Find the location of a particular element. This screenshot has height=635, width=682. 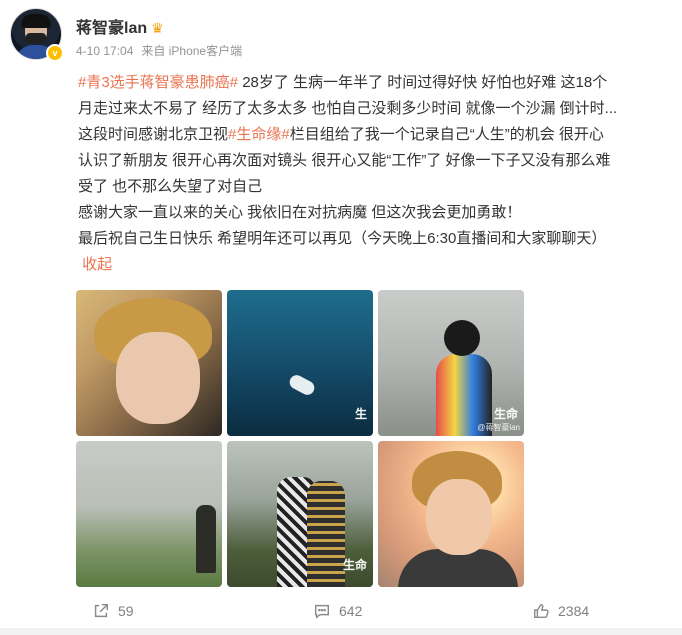

like-icon is located at coordinates (541, 611).